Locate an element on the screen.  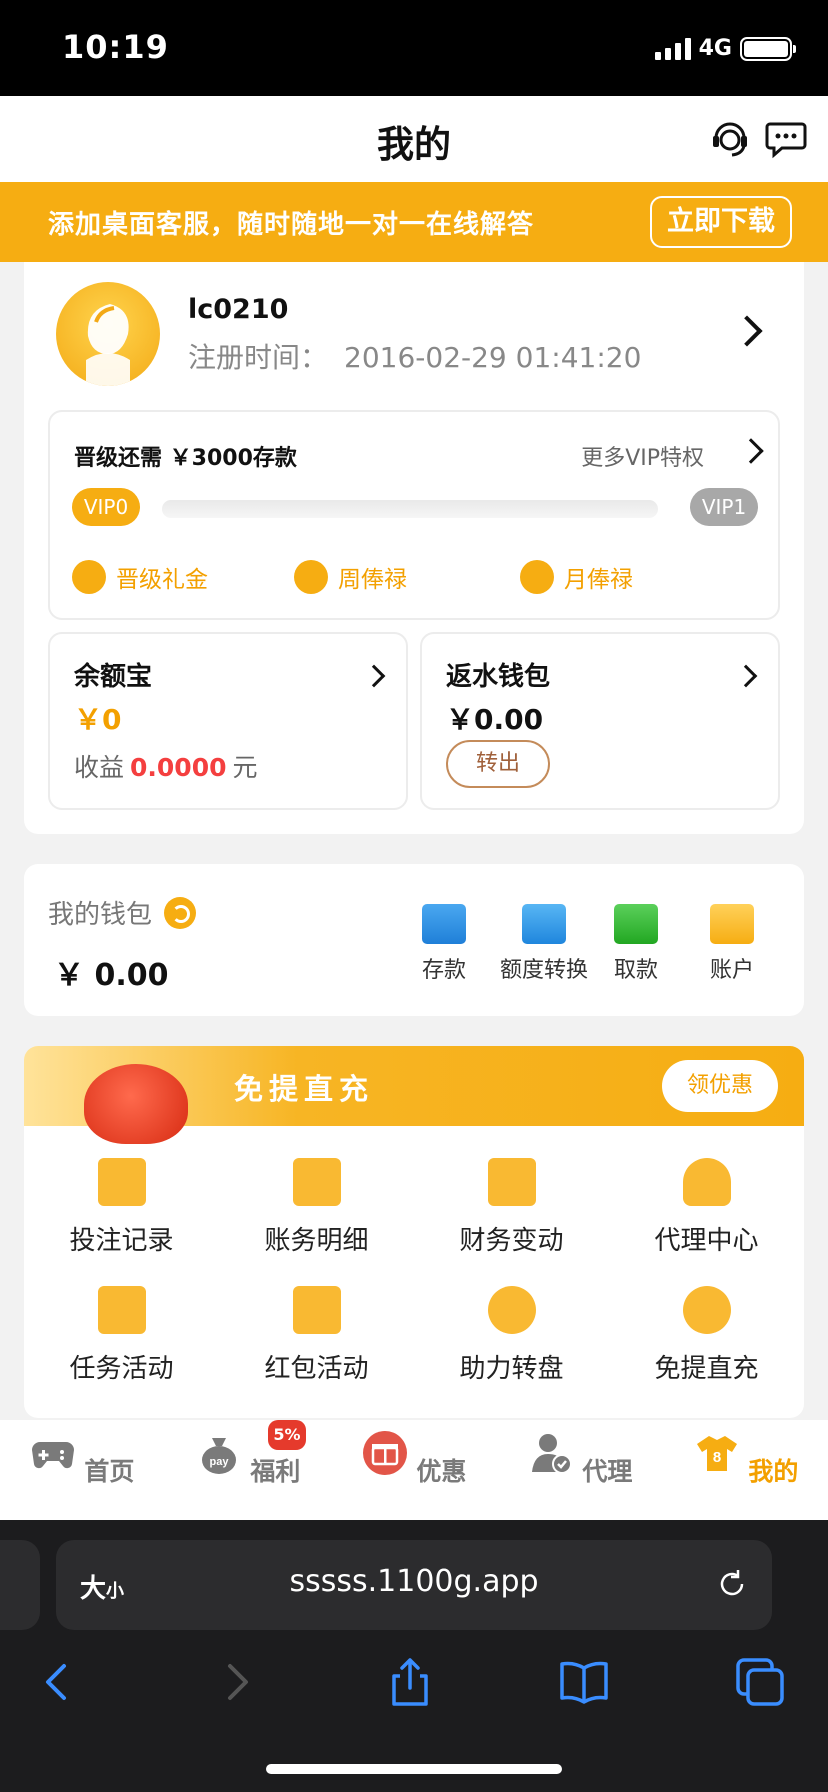
tab-agent: 代理 is located at coordinates (580, 1459).